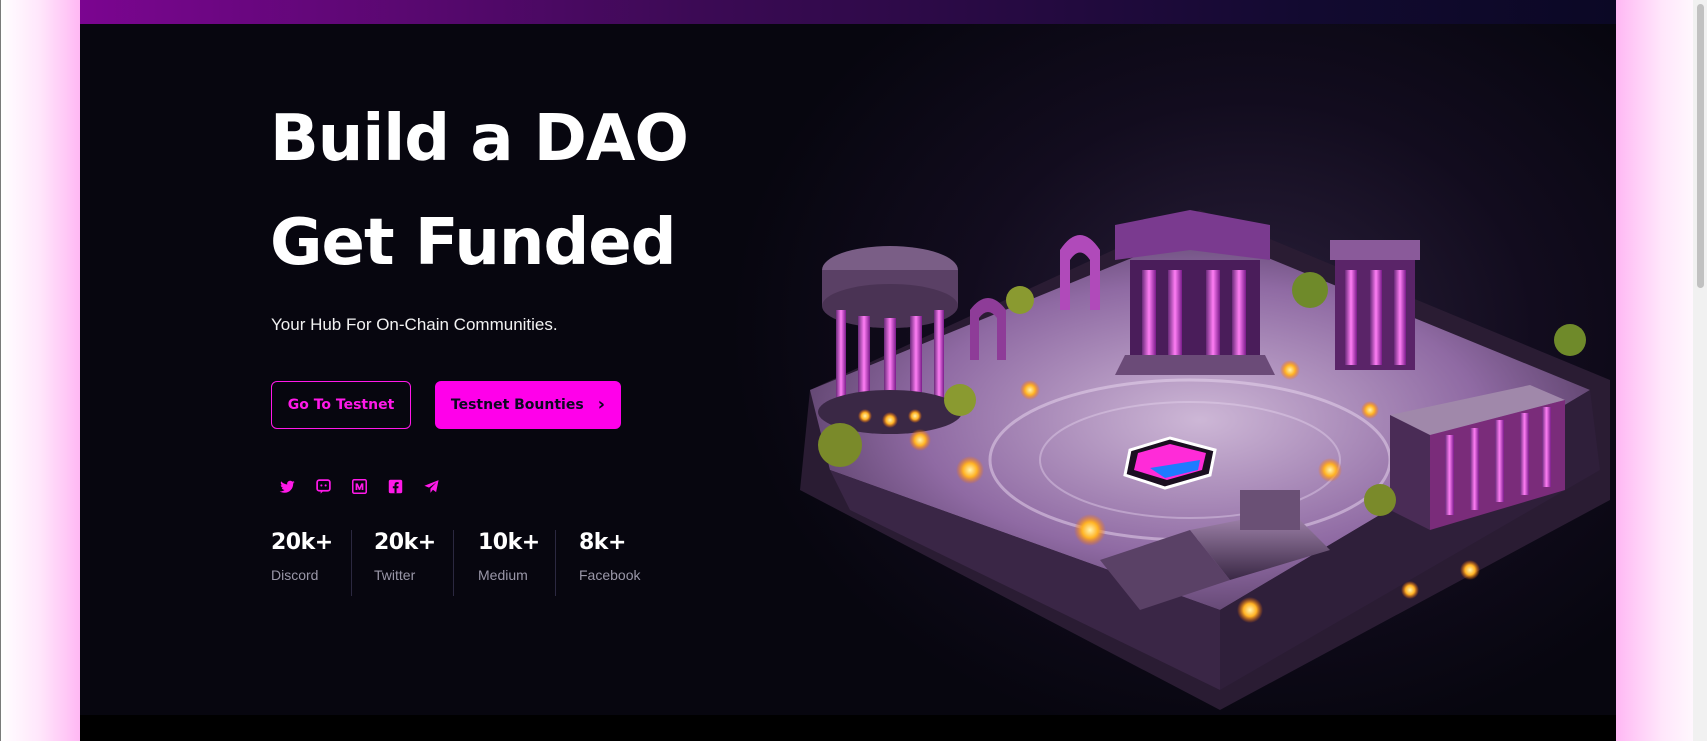 This screenshot has height=741, width=1707. I want to click on hero-headline-line2: Get Funded, so click(473, 243).